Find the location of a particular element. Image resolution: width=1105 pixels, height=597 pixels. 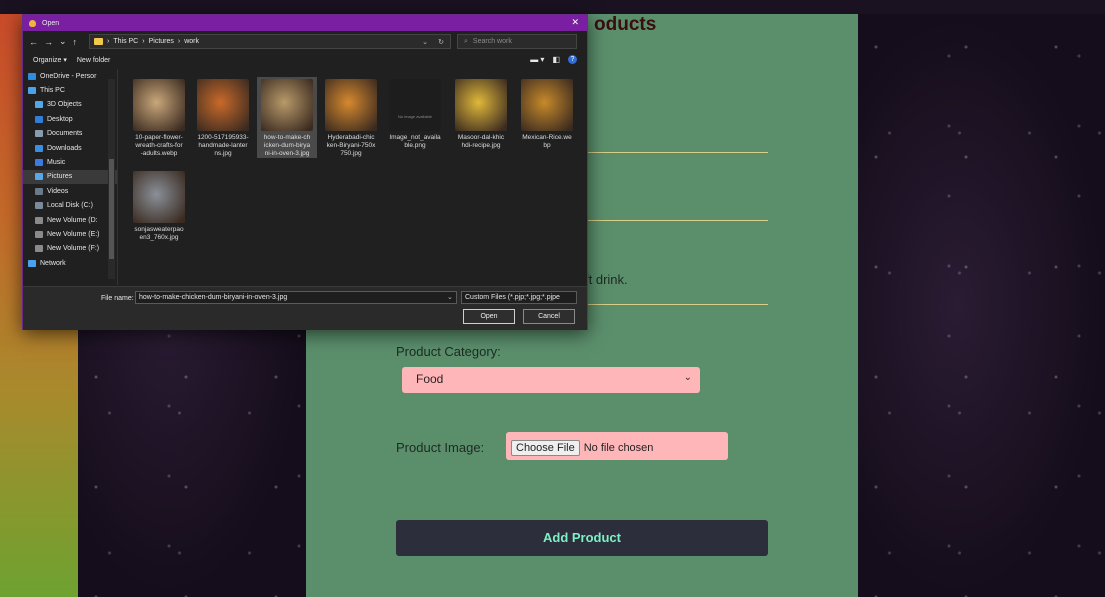

desktop-icon is located at coordinates (39, 119).